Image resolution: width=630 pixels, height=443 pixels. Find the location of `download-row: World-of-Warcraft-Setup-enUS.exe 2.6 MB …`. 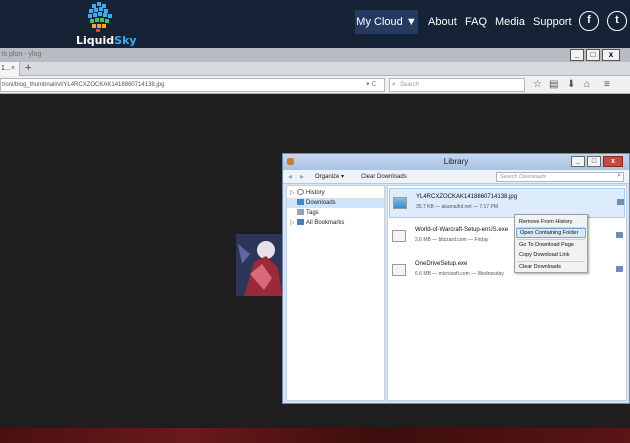

download-row: World-of-Warcraft-Setup-enUS.exe 2.6 MB … is located at coordinates (507, 237).